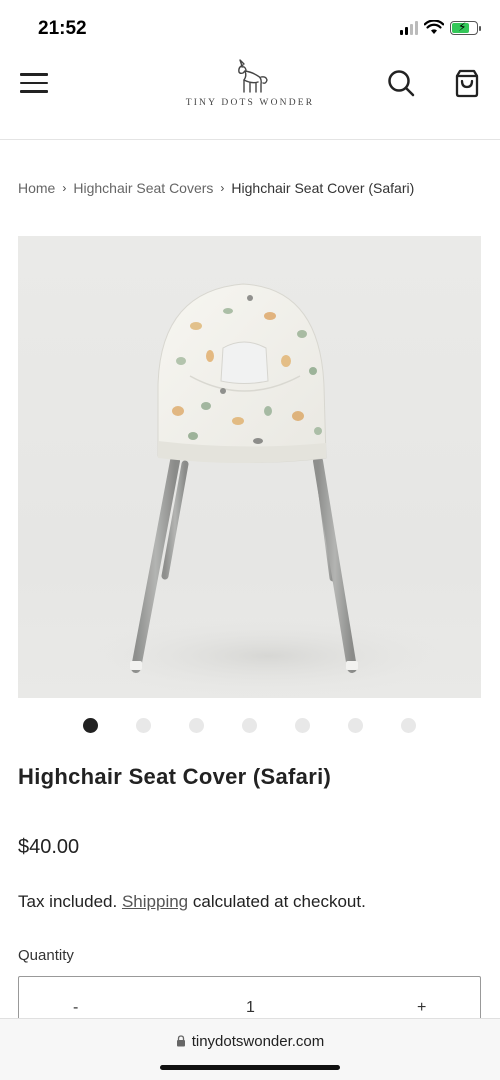 Image resolution: width=500 pixels, height=1080 pixels. Describe the element at coordinates (434, 27) in the screenshot. I see `wifi-icon` at that location.